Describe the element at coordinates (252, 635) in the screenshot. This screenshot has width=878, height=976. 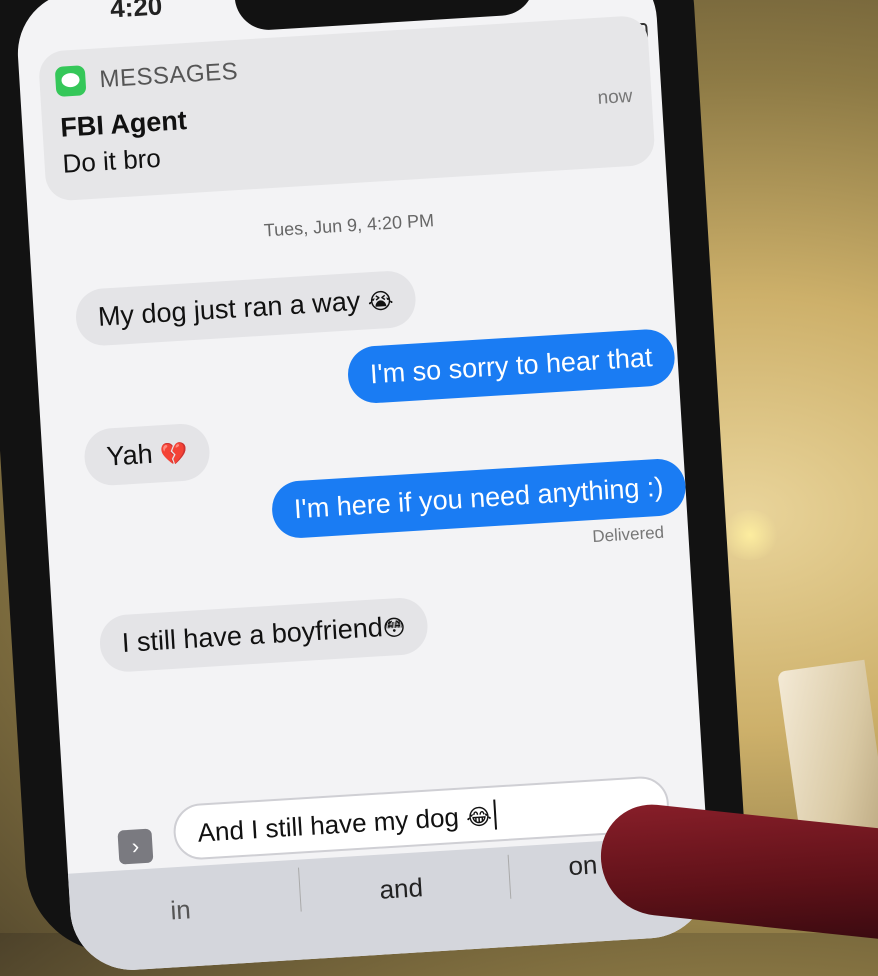
I see `message-text: I still have a boyfriend` at that location.